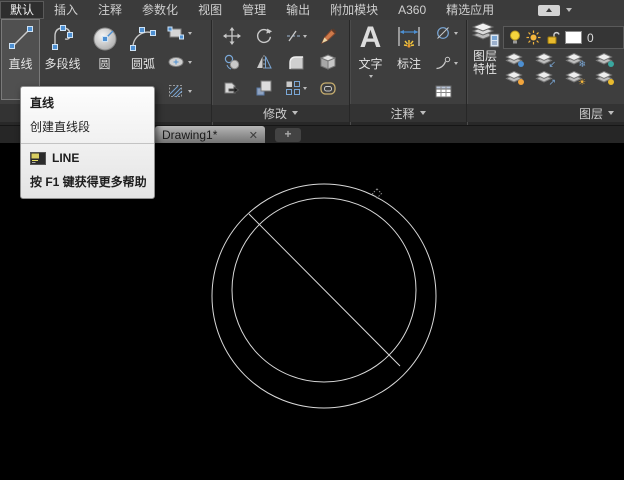  Describe the element at coordinates (443, 62) in the screenshot. I see `leader-icon` at that location.